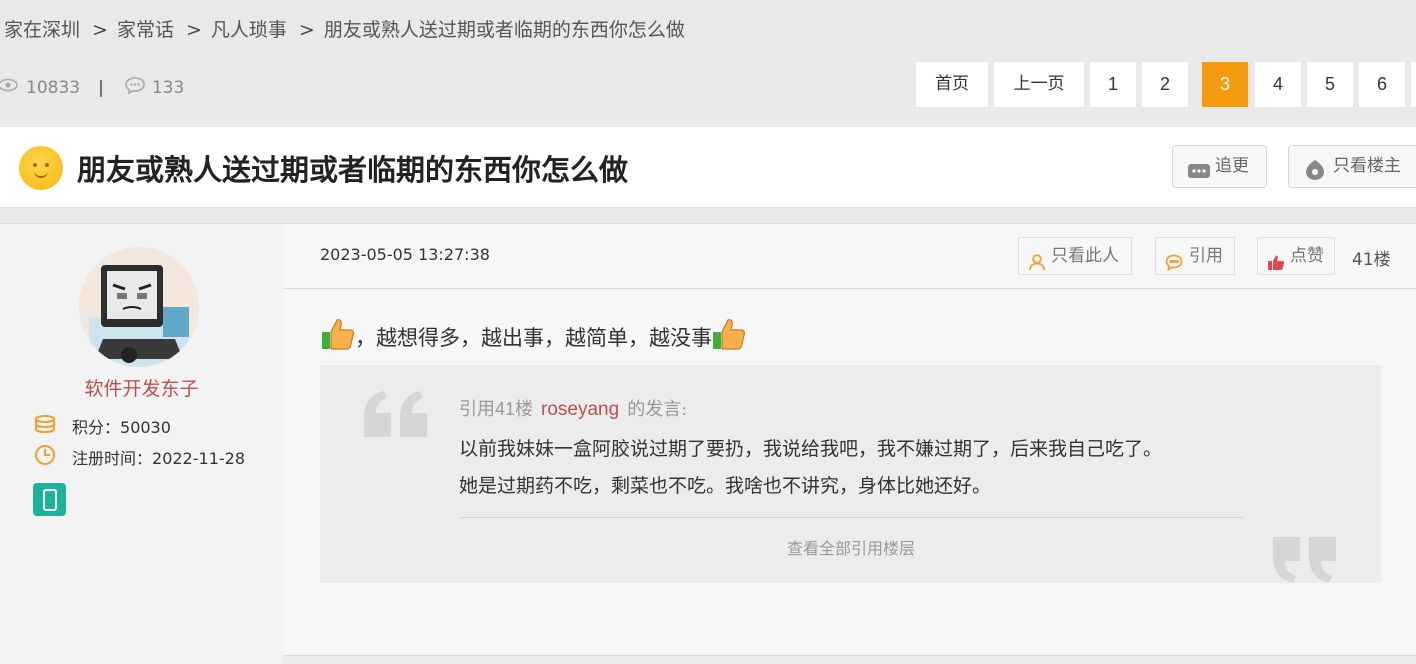 The width and height of the screenshot is (1416, 664). I want to click on breadcrumb: 家在深圳 > 家常话 > 凡人琐事 > 朋友或熟人送过期或者临期的东西你怎么做, so click(344, 28).